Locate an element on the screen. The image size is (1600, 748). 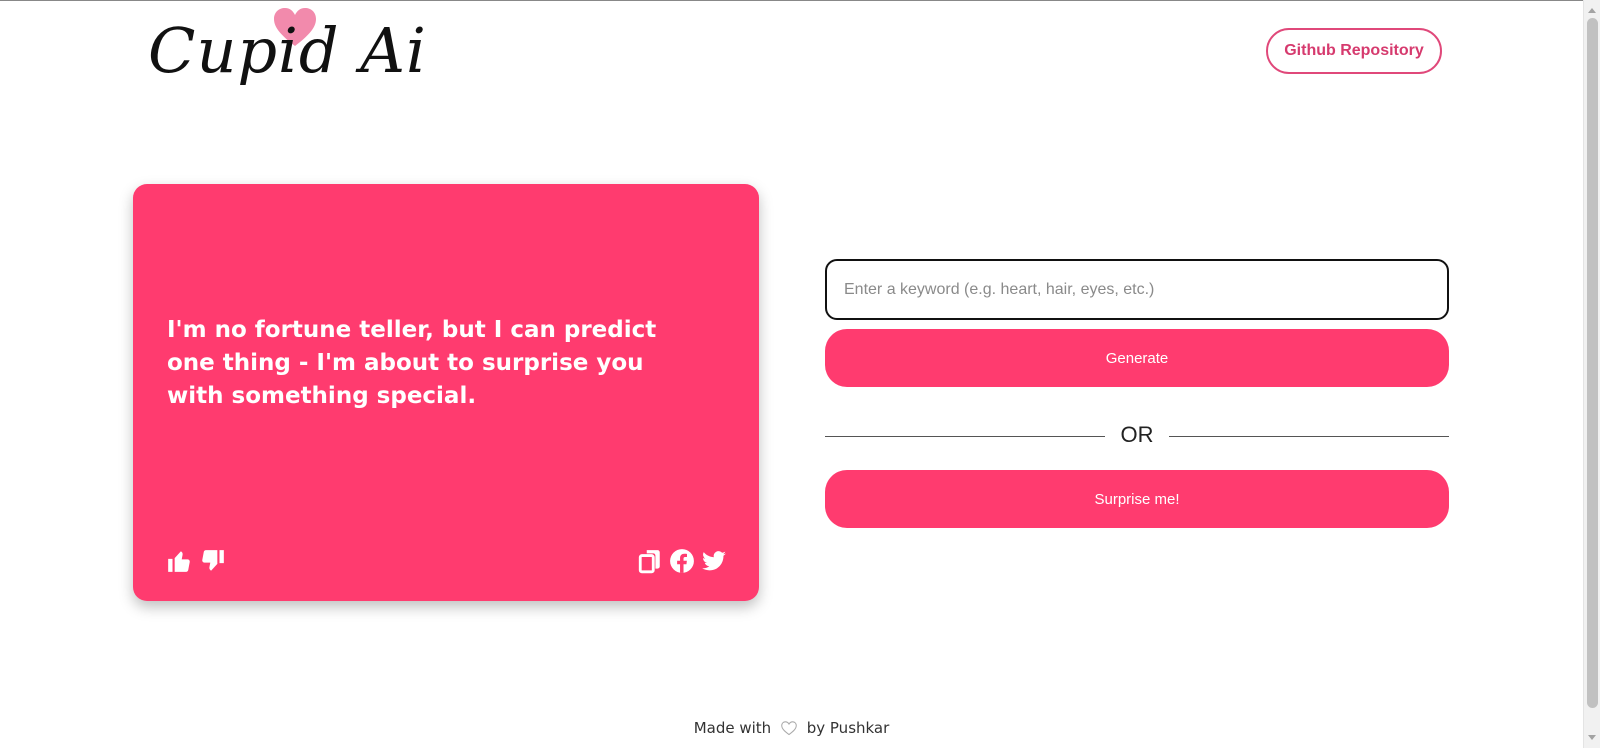
vertical-scrollbar is located at coordinates (1591, 374).